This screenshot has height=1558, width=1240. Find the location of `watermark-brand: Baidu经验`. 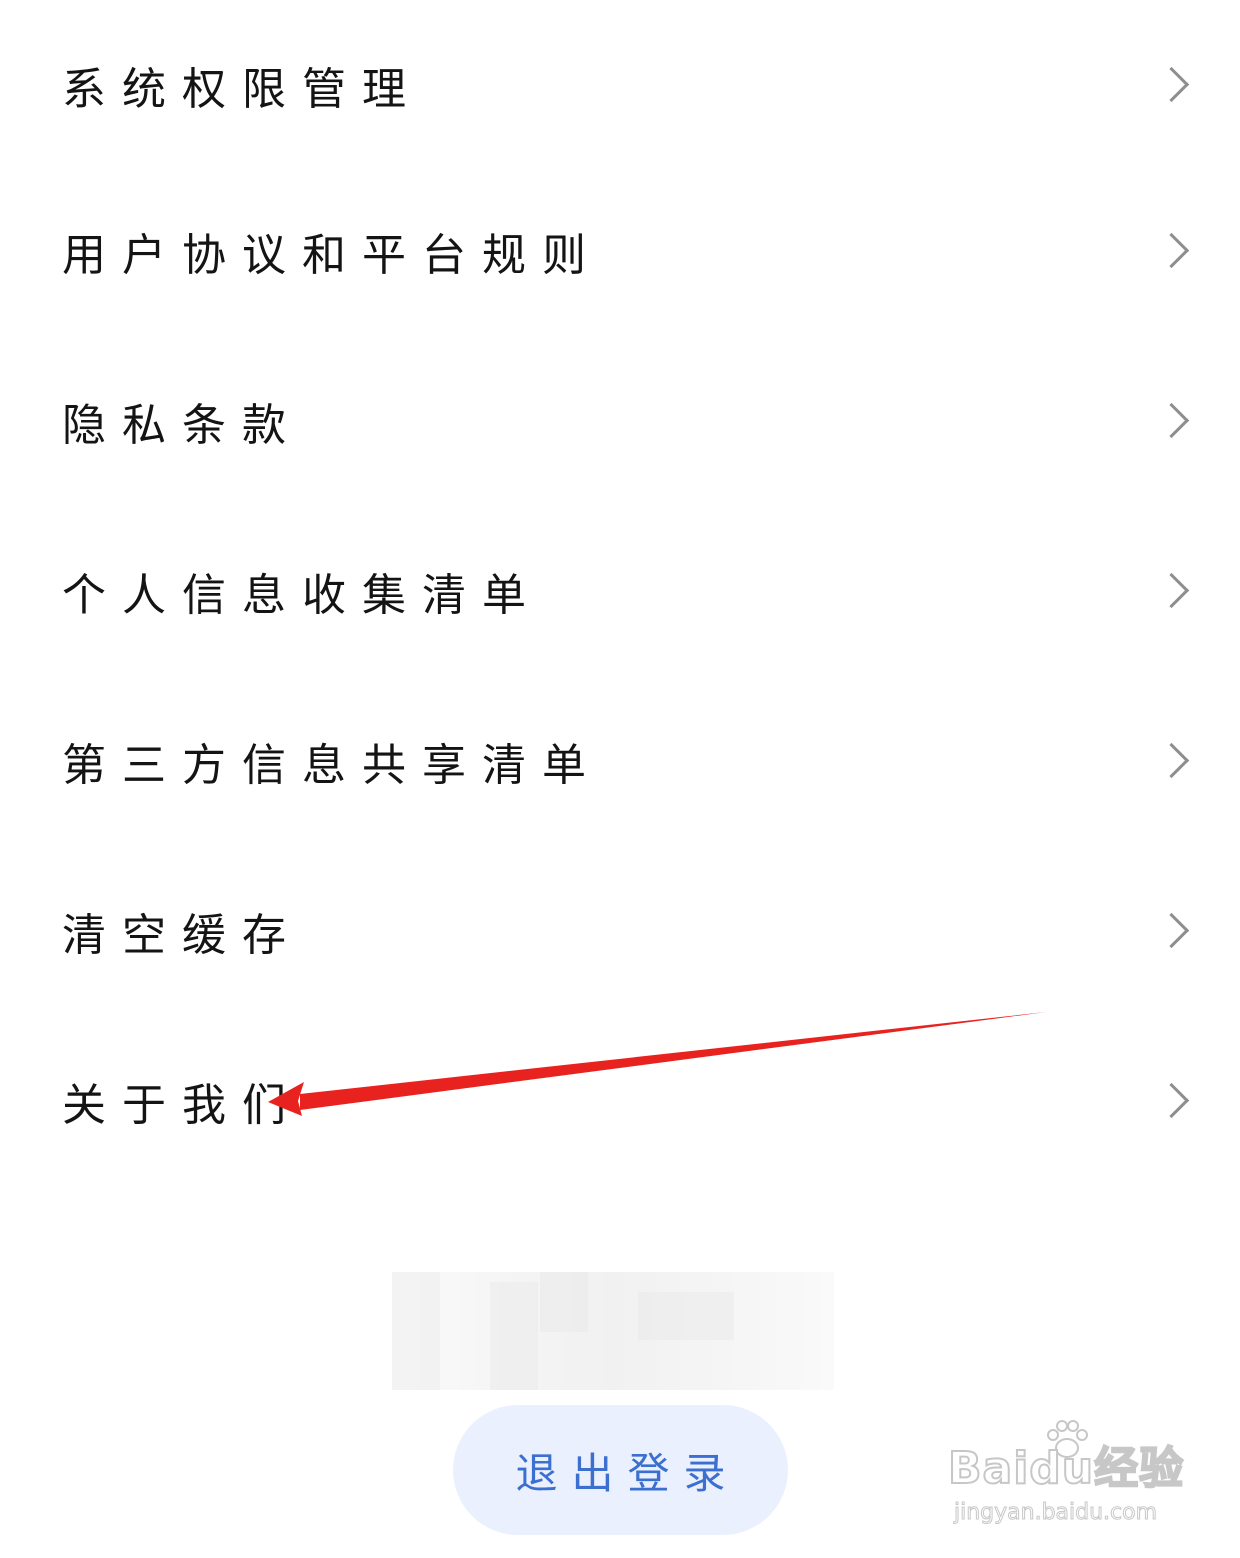

watermark-brand: Baidu经验 is located at coordinates (1066, 1468).